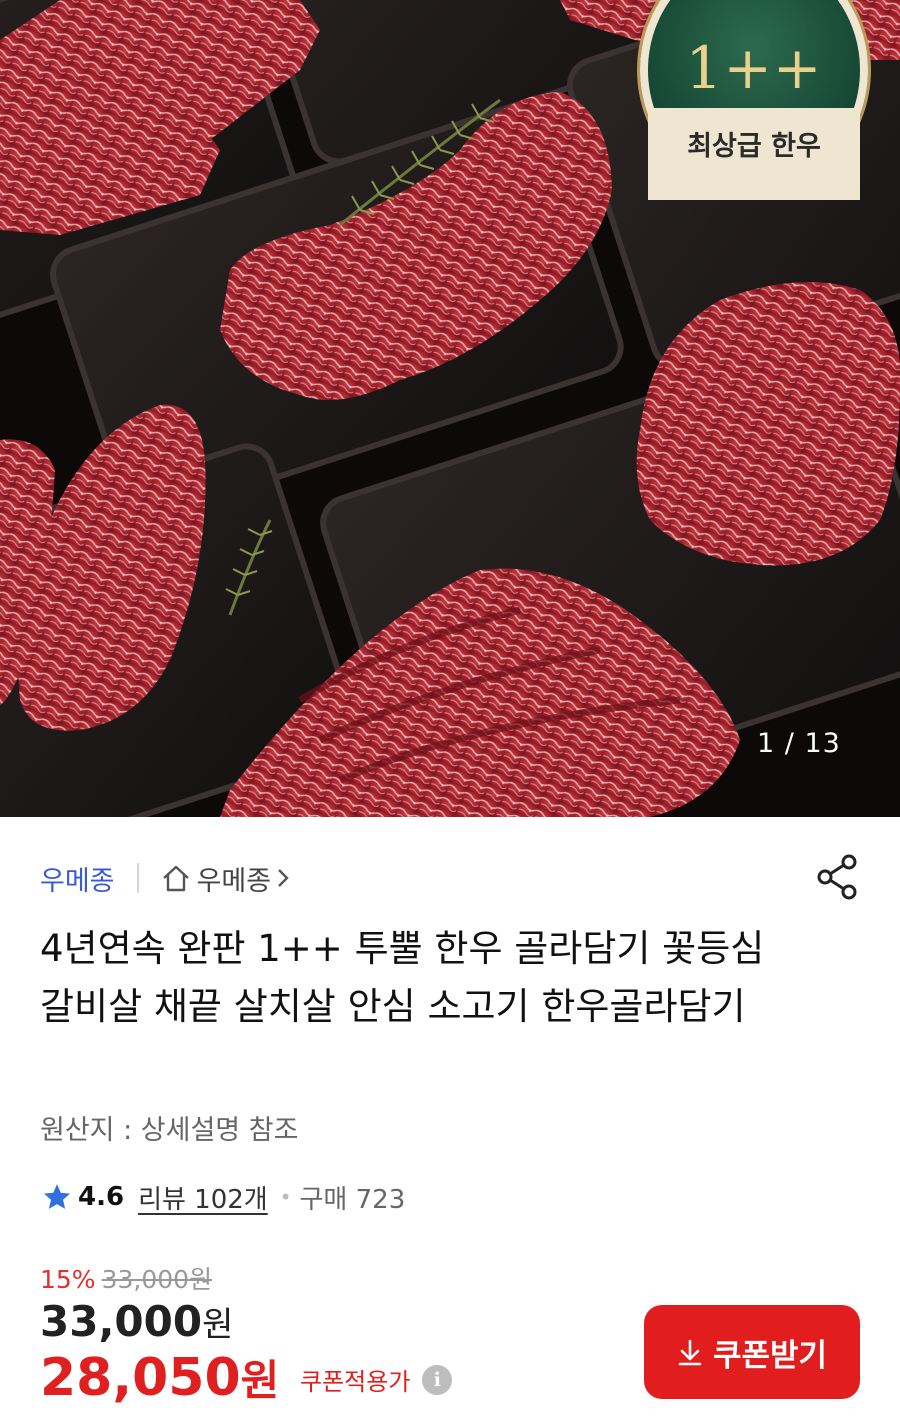 Image resolution: width=900 pixels, height=1424 pixels. I want to click on product-origin: 원산지 : 상세설명 참조, so click(169, 1130).